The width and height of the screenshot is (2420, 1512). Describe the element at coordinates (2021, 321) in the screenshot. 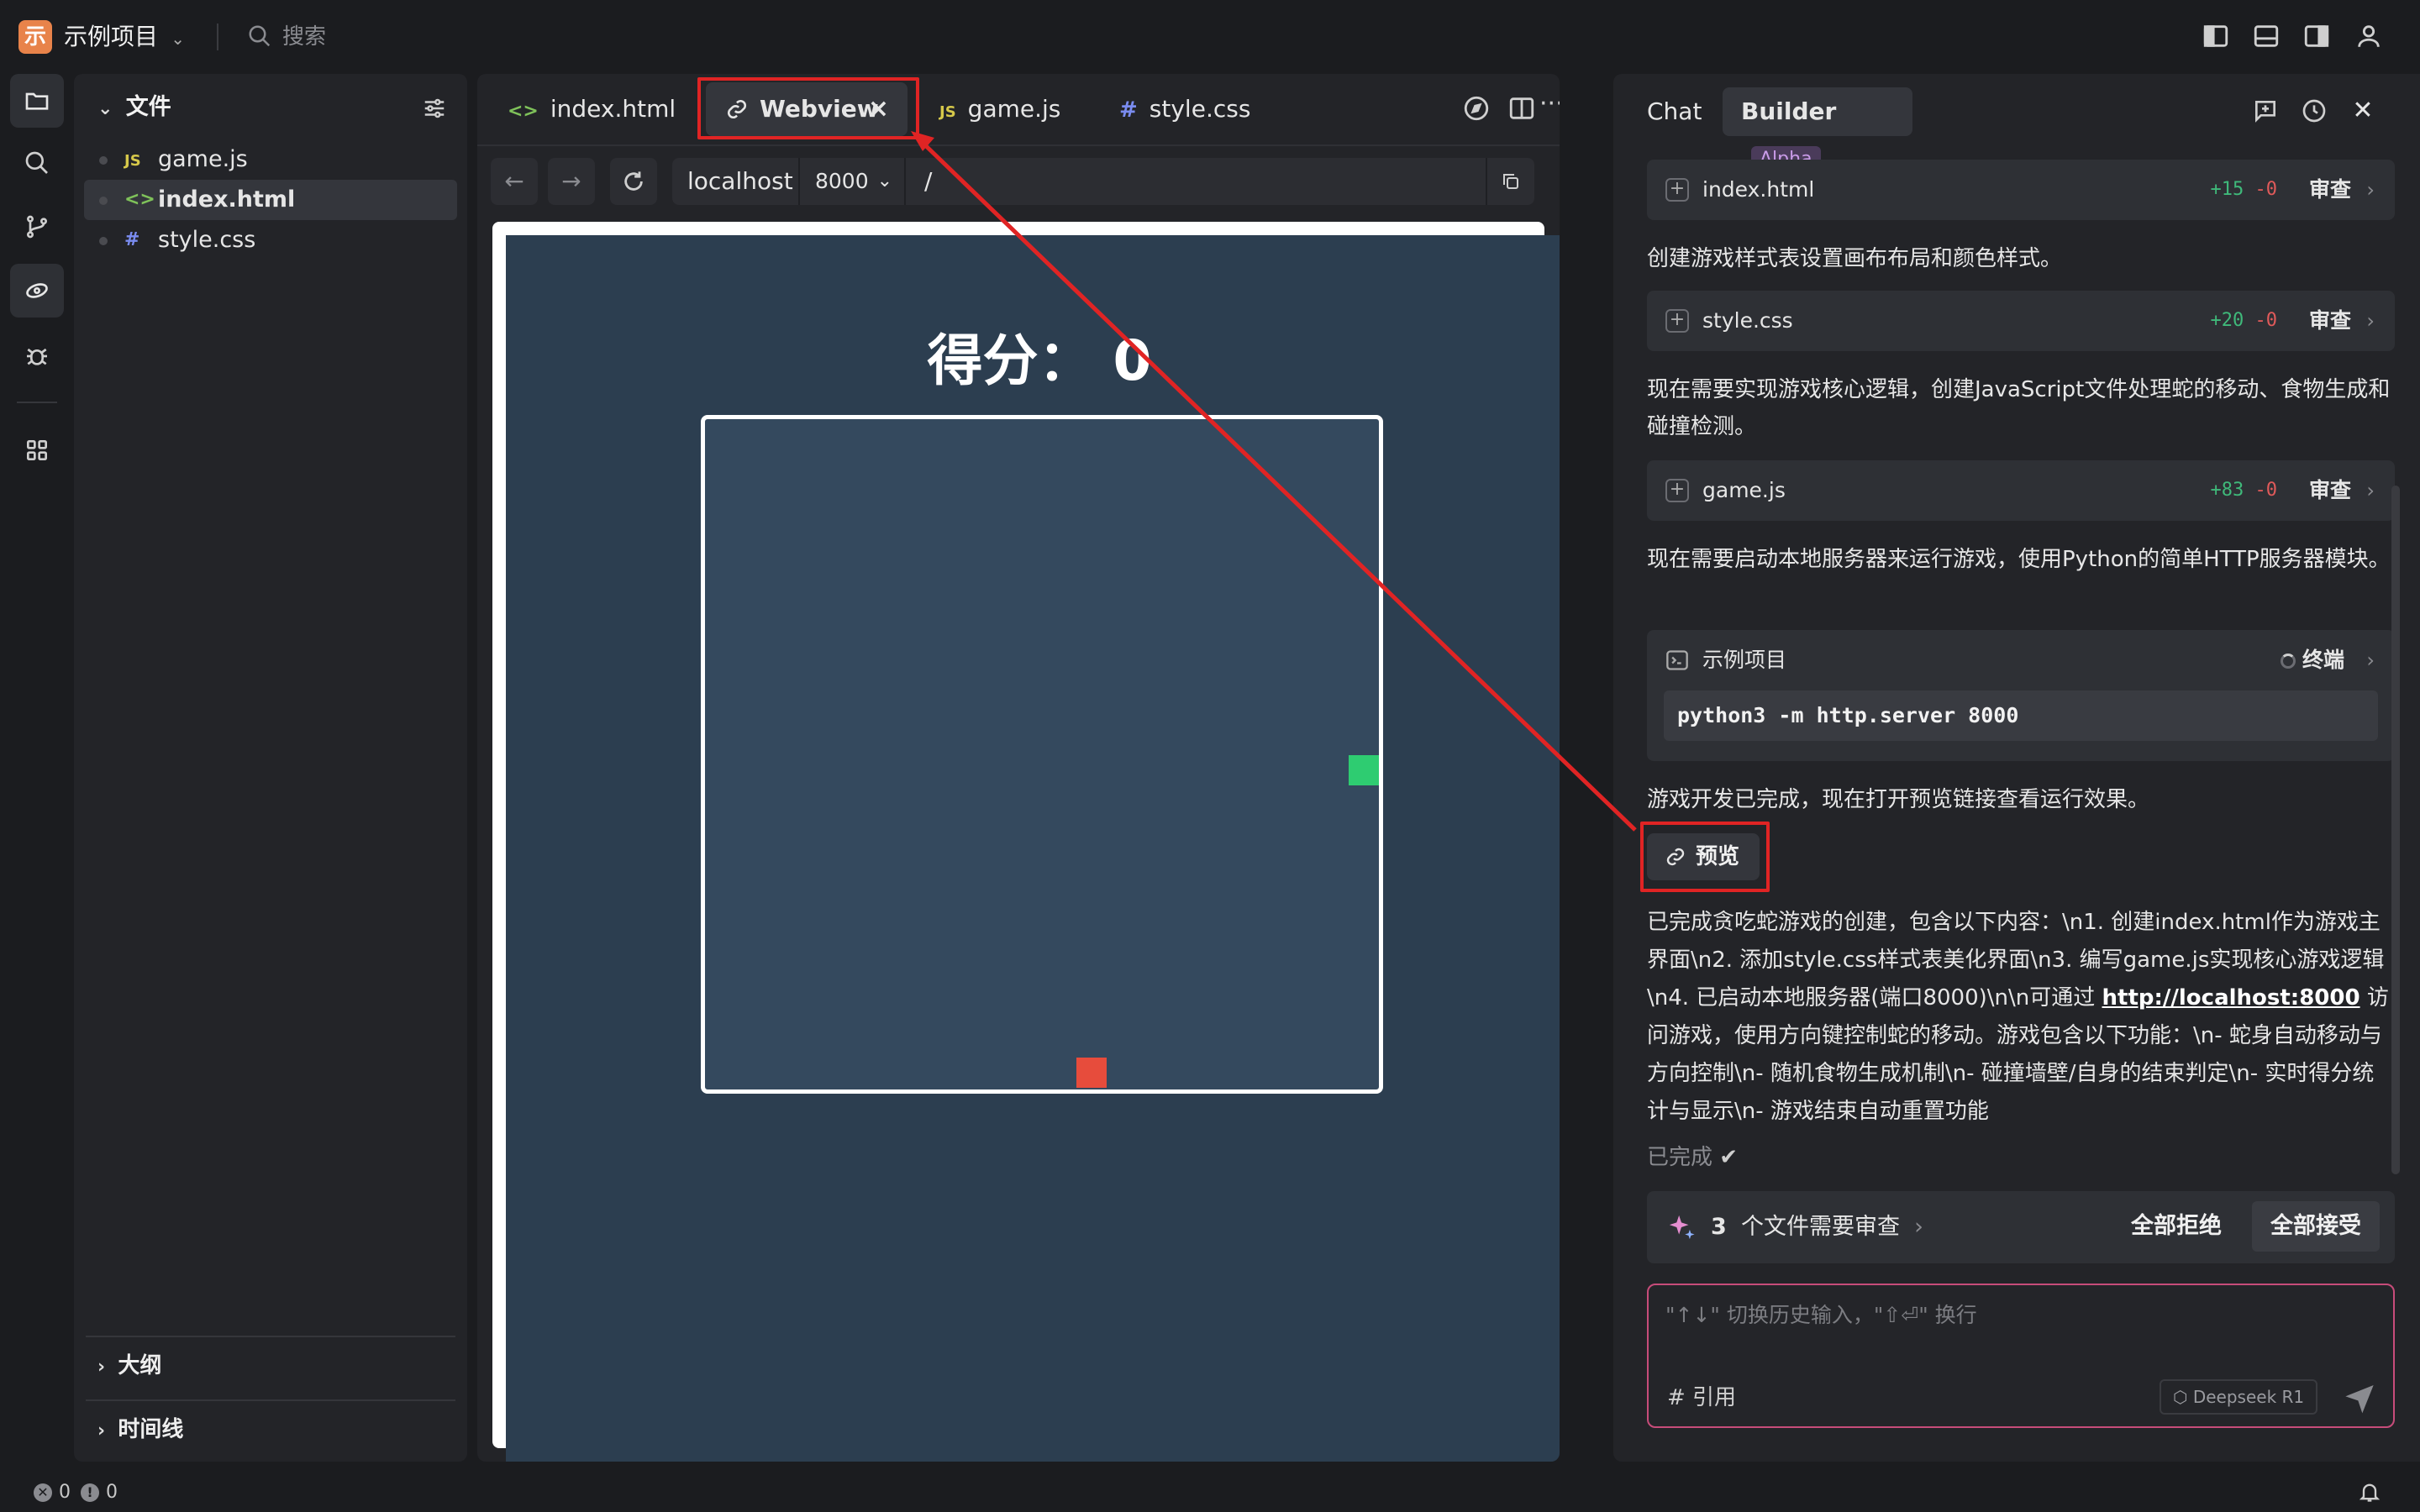

I see `file-change-card: + style.css +20 -0 审查 ›` at that location.